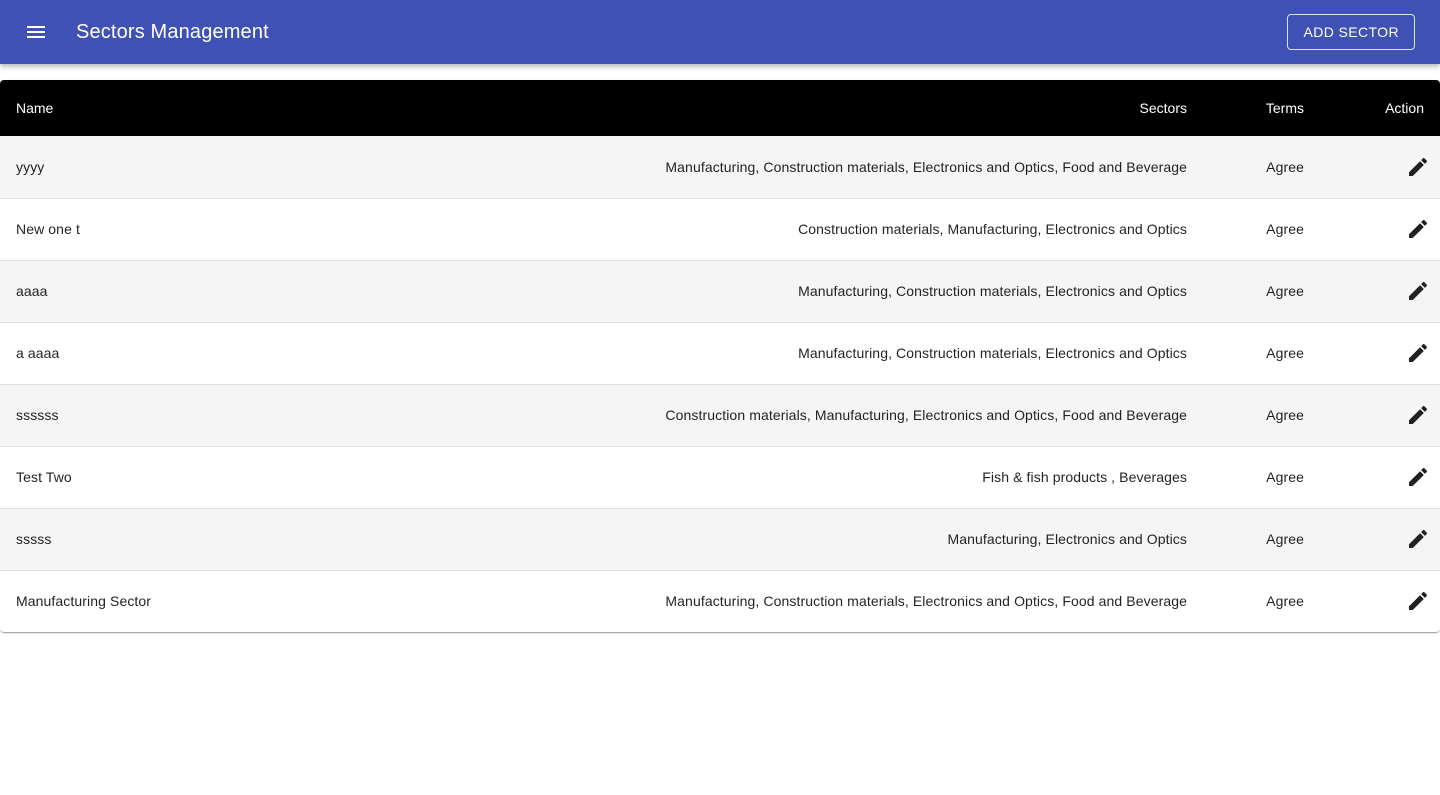 This screenshot has width=1440, height=795. I want to click on menu-button, so click(36, 32).